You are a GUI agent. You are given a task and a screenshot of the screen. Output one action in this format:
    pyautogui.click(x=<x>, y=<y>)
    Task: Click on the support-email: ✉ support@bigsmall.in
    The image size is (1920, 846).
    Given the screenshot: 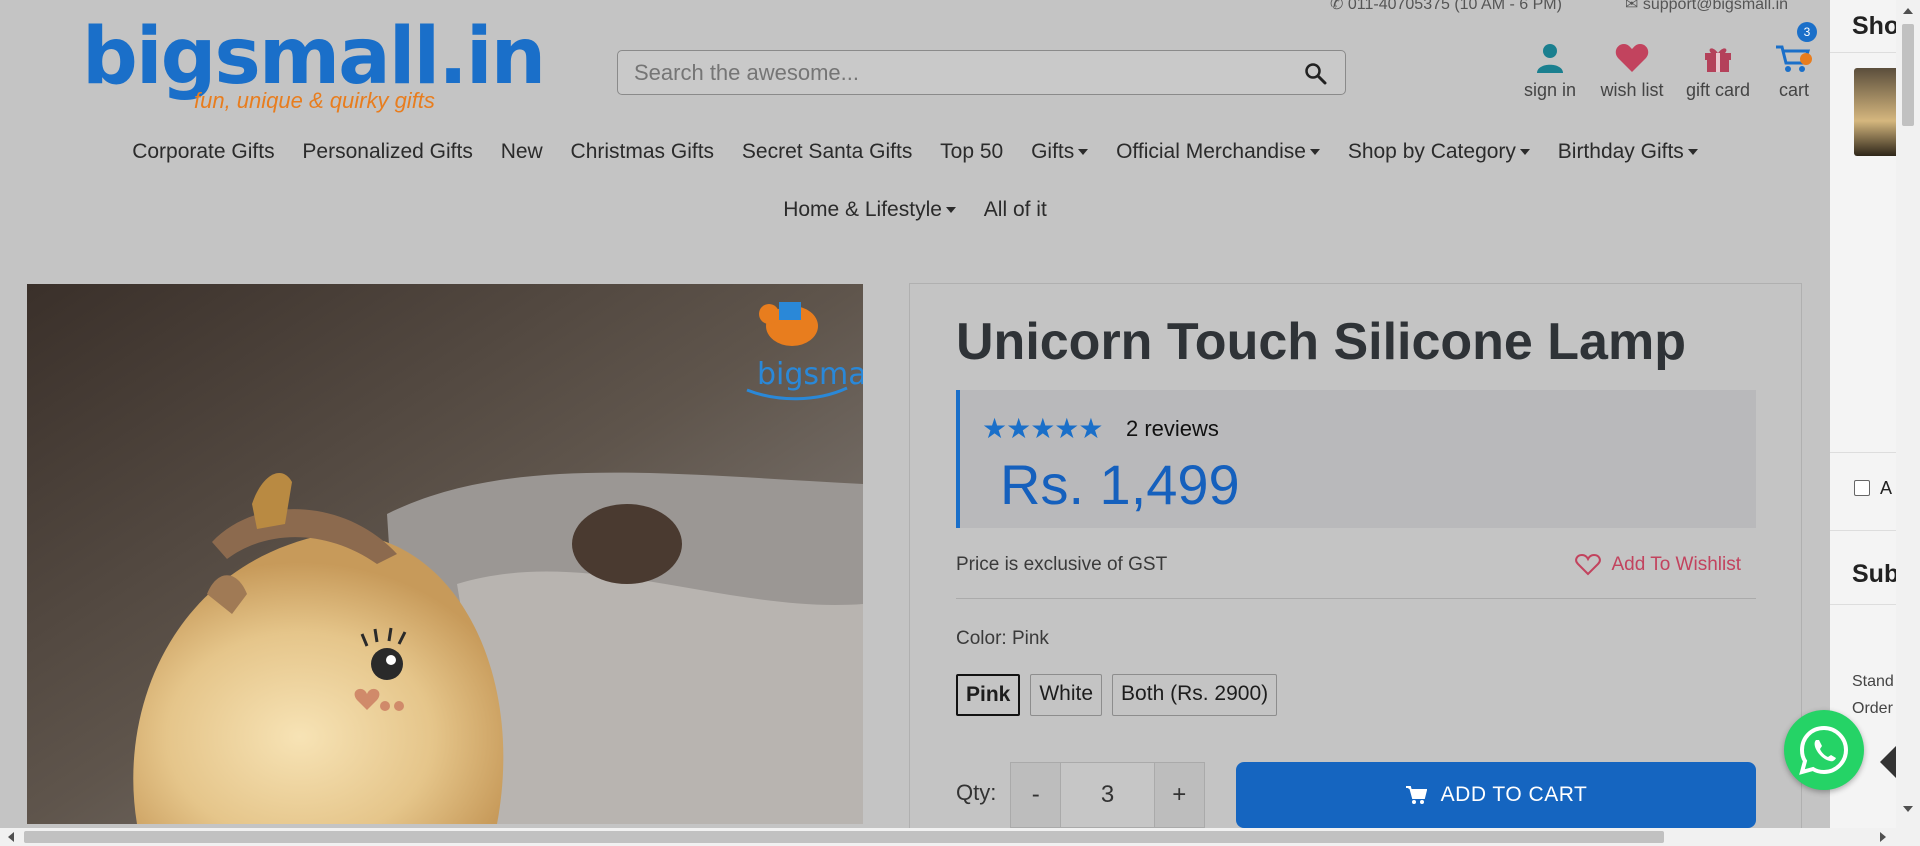 What is the action you would take?
    pyautogui.click(x=1706, y=7)
    